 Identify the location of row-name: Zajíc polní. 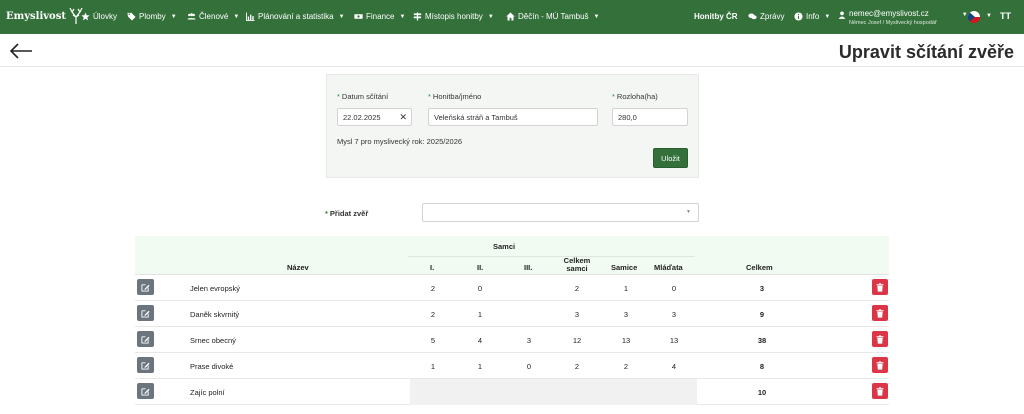
(207, 392).